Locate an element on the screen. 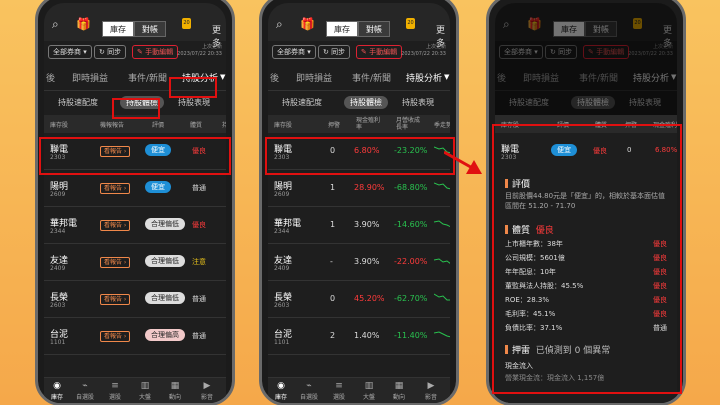 The height and width of the screenshot is (405, 720). col-health: 體質 is located at coordinates (196, 124).